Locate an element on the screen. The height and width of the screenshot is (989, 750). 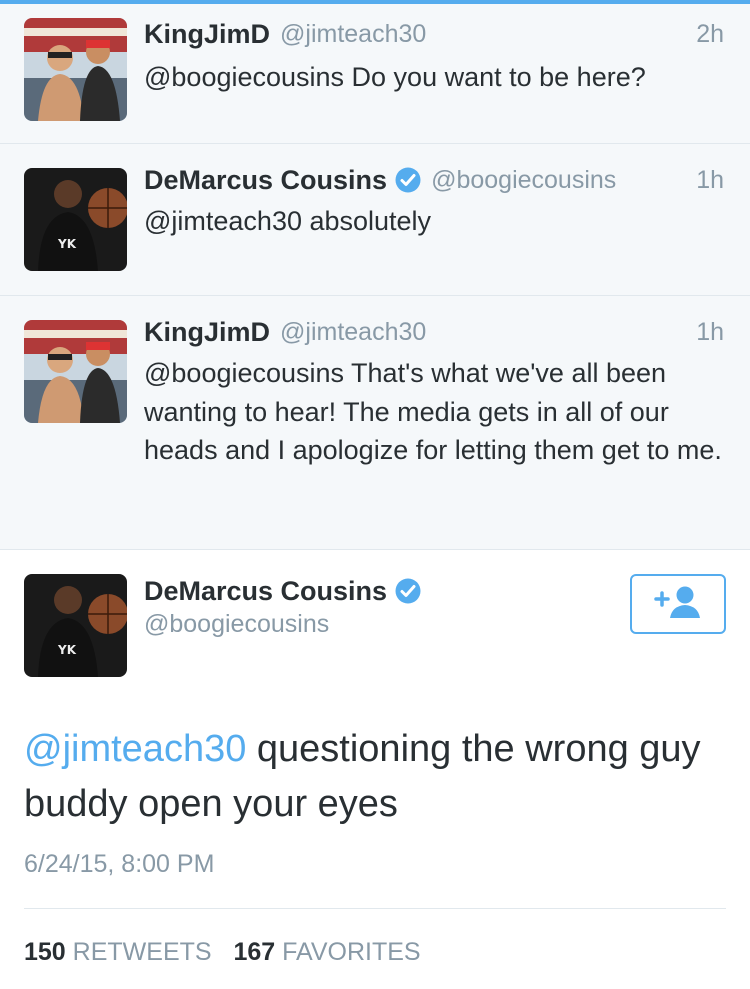
author-line: DeMarcus Cousins is located at coordinates (282, 591).